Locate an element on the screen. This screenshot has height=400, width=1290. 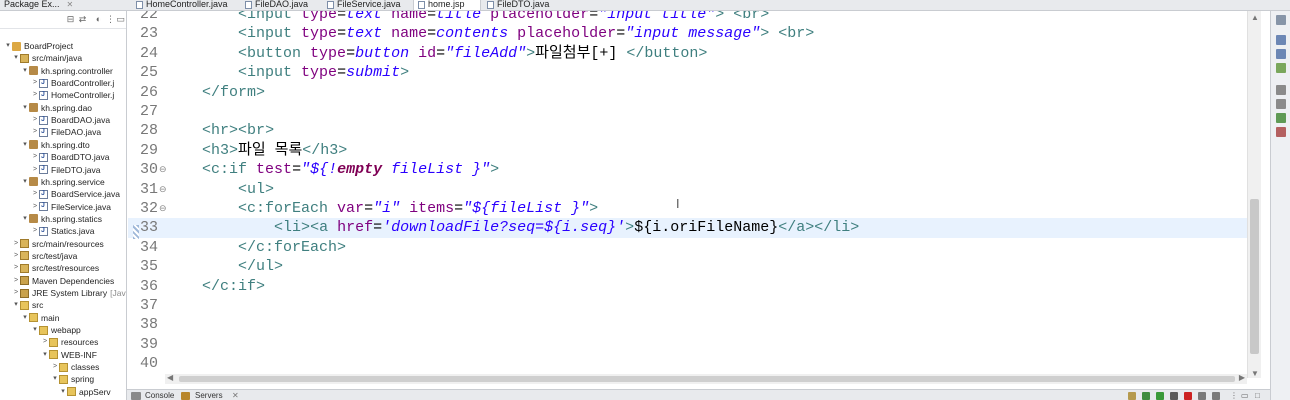
console-tab: Console is located at coordinates (159, 395).